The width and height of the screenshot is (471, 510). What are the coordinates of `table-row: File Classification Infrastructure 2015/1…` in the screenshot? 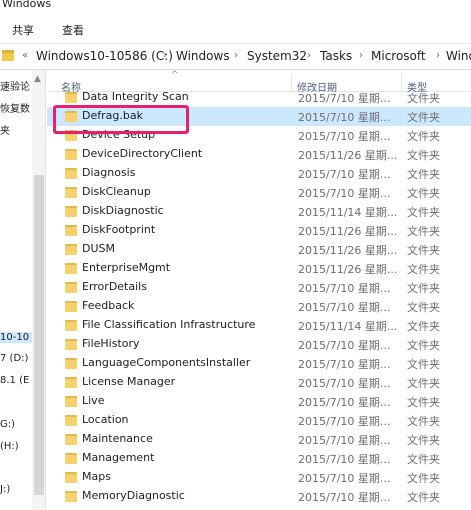 It's located at (259, 325).